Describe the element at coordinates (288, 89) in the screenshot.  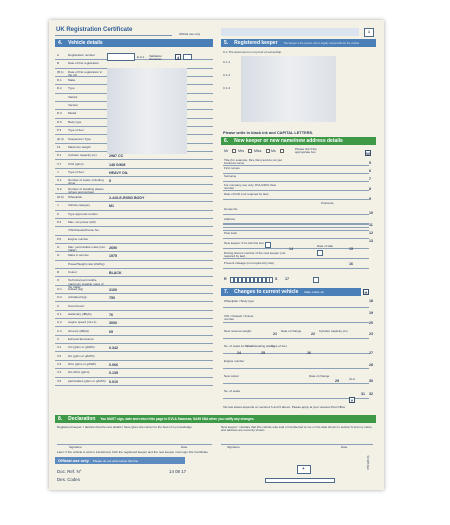
I see `redacted-keeper-address` at that location.